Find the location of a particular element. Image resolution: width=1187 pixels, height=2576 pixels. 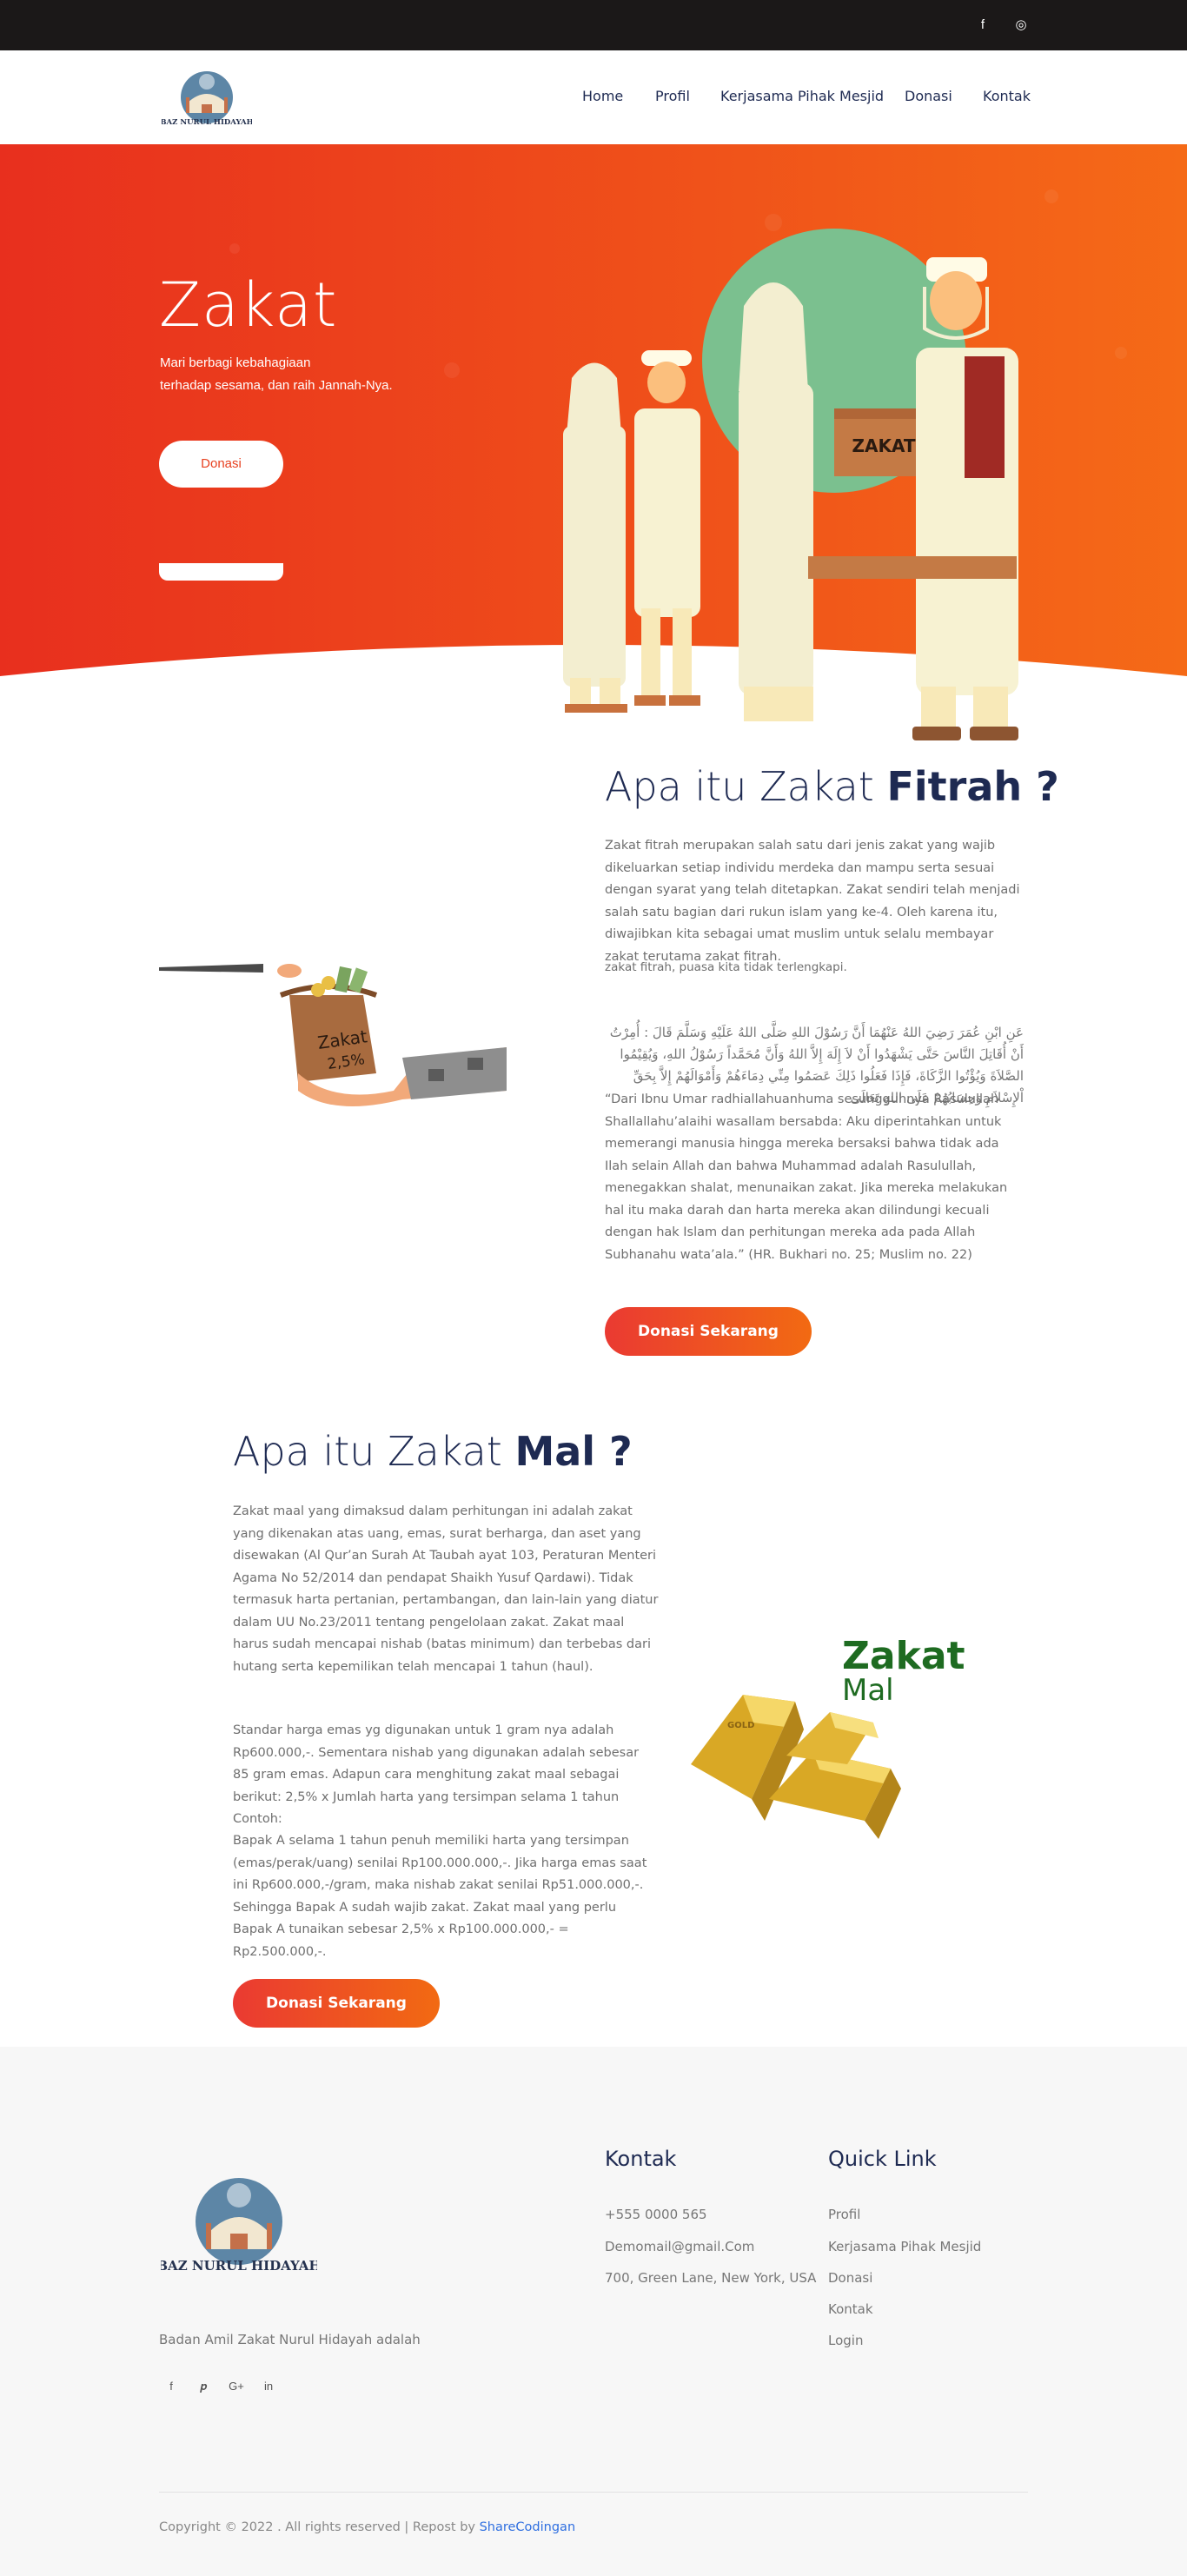

footer-phone: +555 0000 565 is located at coordinates (656, 2214).